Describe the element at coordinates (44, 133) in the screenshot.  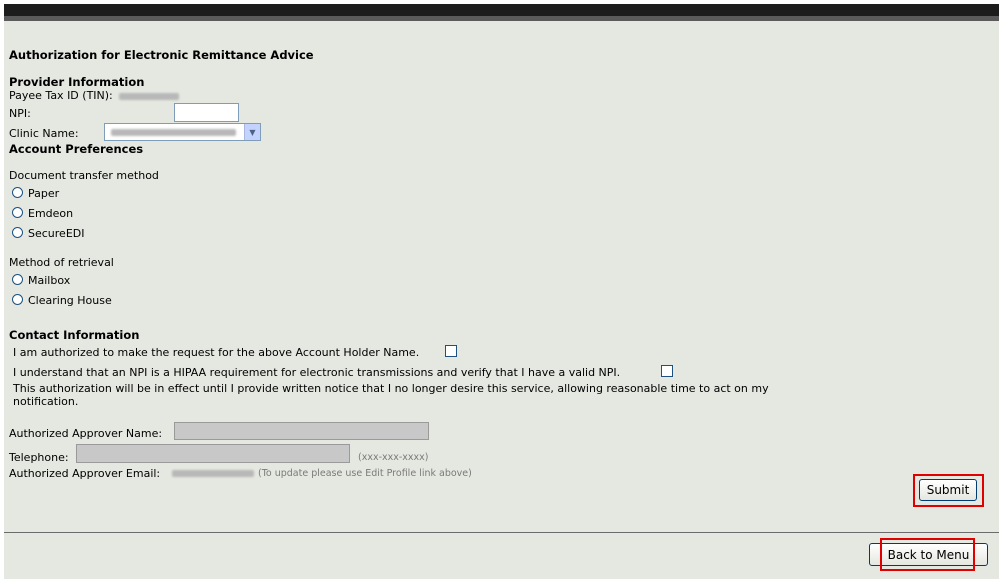
I see `clinic-name-label: Clinic Name:` at that location.